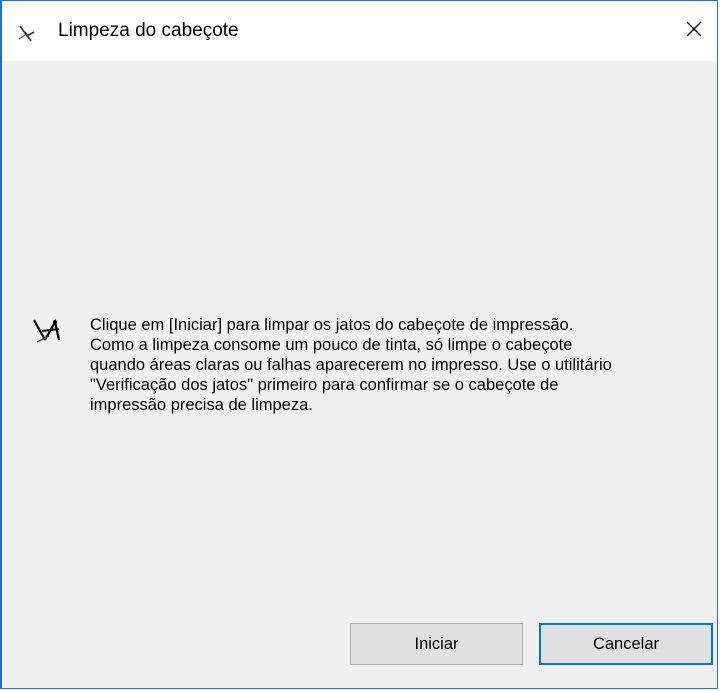 This screenshot has height=691, width=722. Describe the element at coordinates (626, 644) in the screenshot. I see `cancel-button: Cancelar` at that location.